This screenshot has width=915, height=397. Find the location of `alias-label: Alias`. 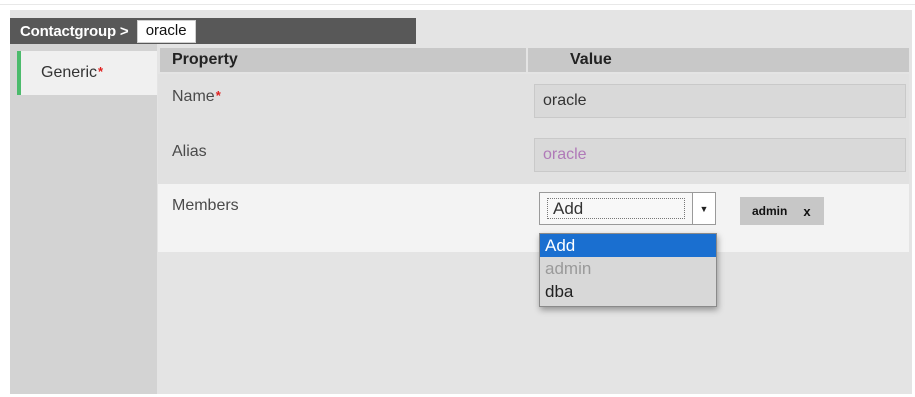

alias-label: Alias is located at coordinates (189, 151).